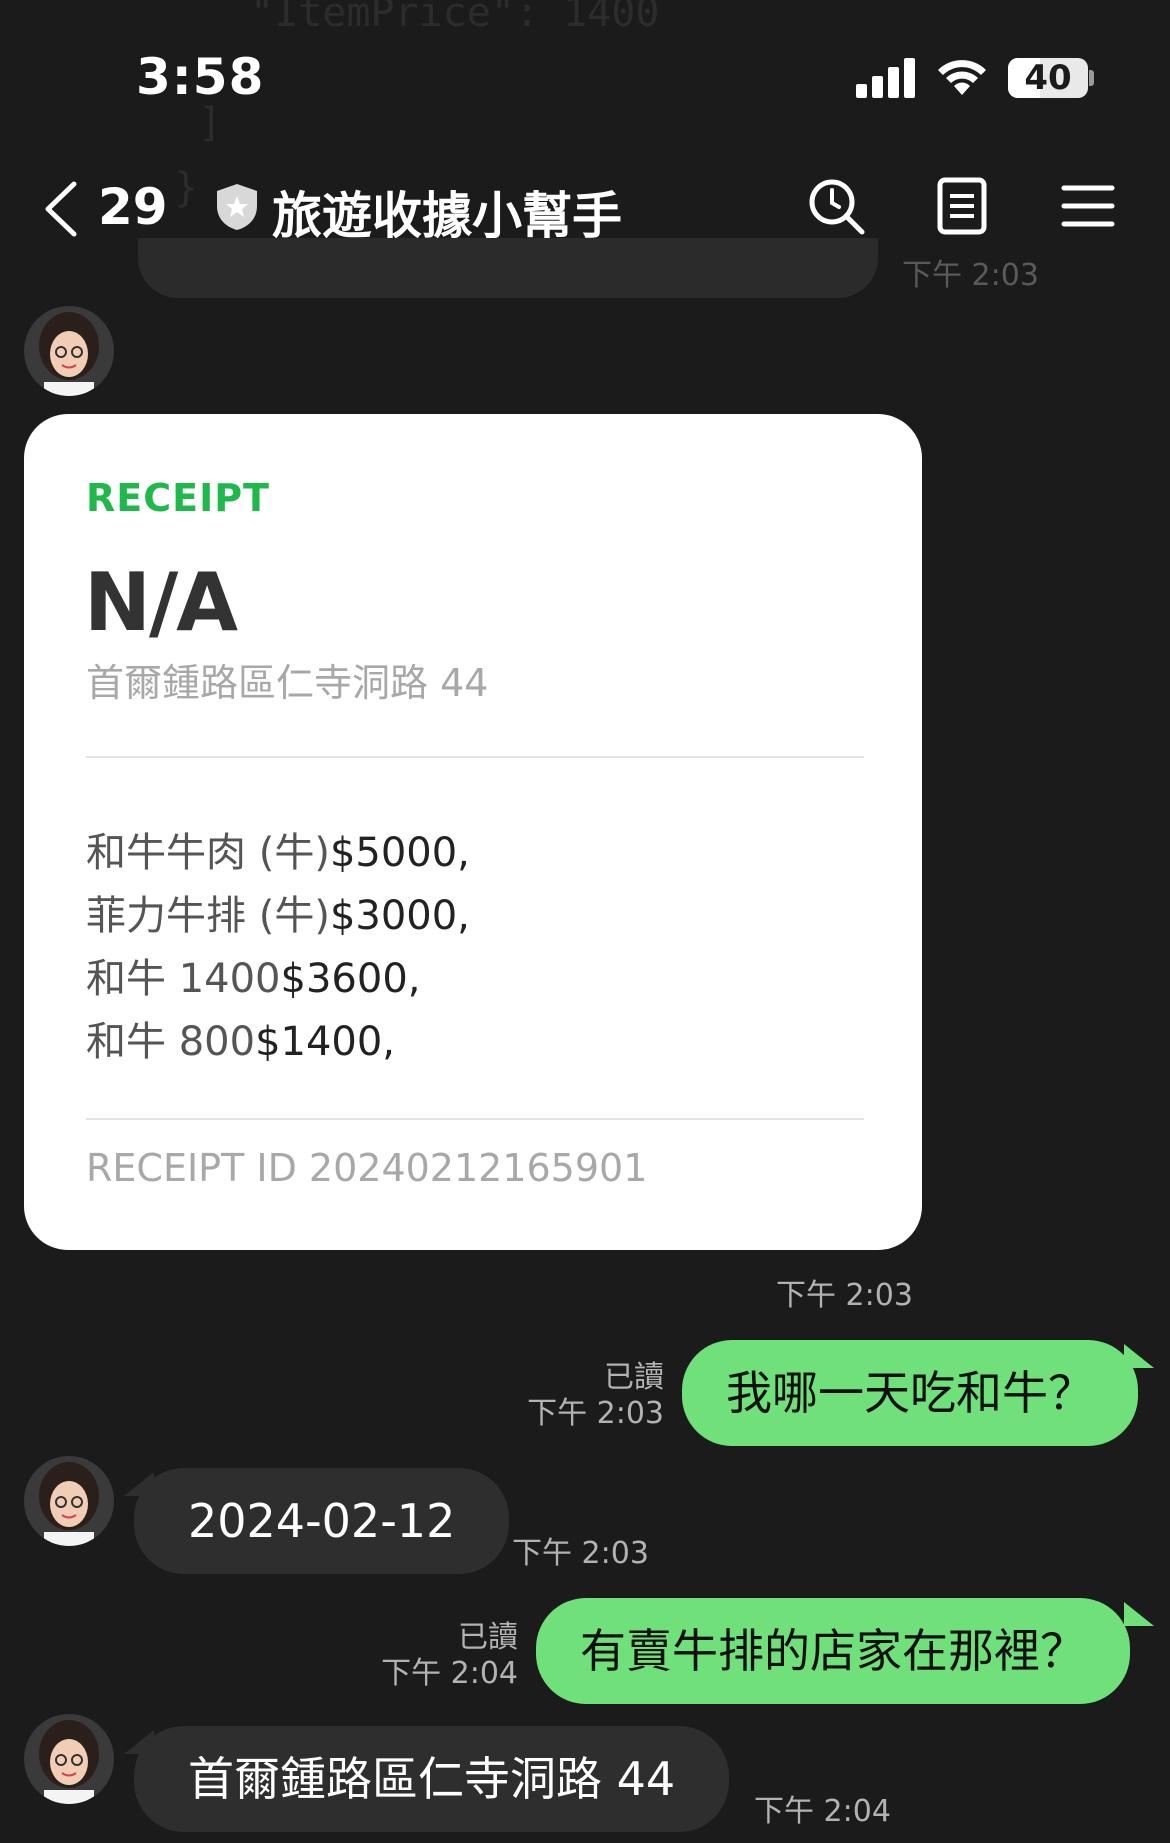  Describe the element at coordinates (595, 1395) in the screenshot. I see `read-status: 已讀 下午 2:03` at that location.